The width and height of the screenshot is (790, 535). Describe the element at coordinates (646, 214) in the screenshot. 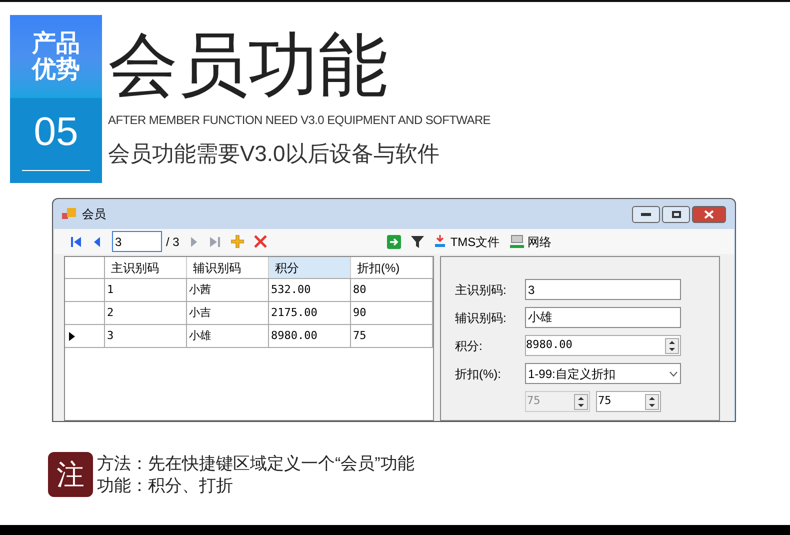

I see `minimize-button` at that location.